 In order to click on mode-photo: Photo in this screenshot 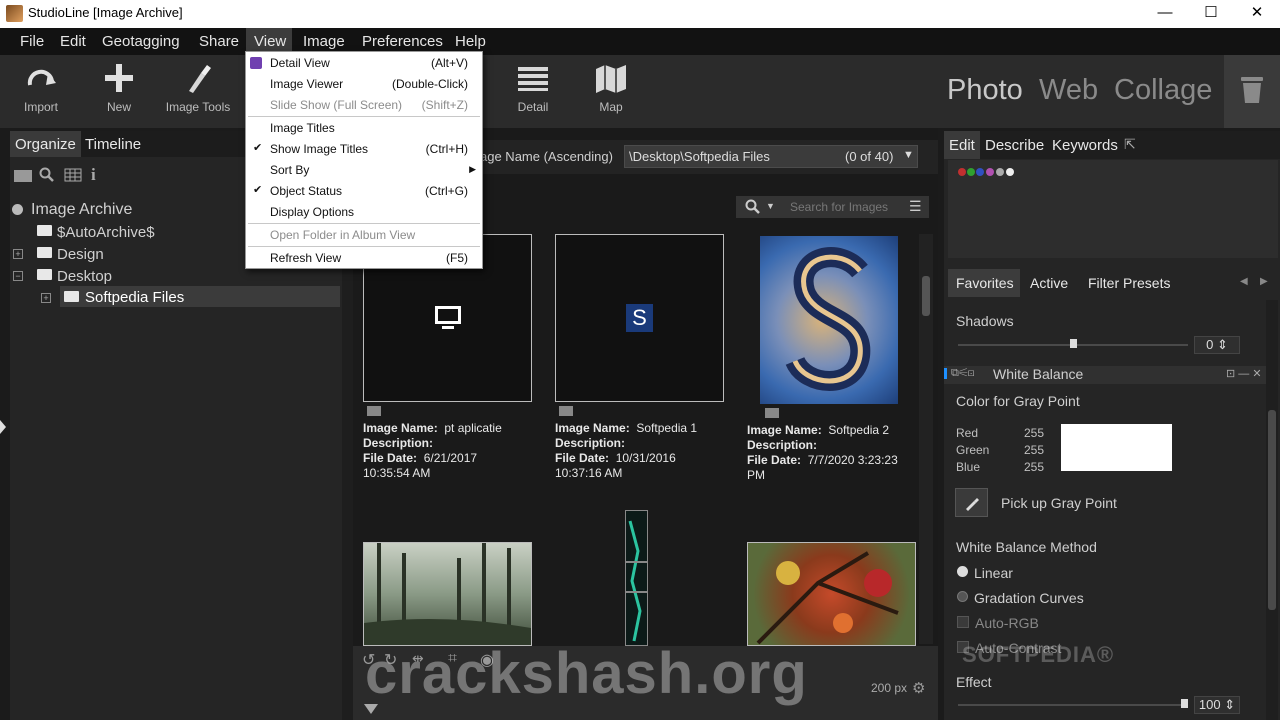, I will do `click(985, 90)`.